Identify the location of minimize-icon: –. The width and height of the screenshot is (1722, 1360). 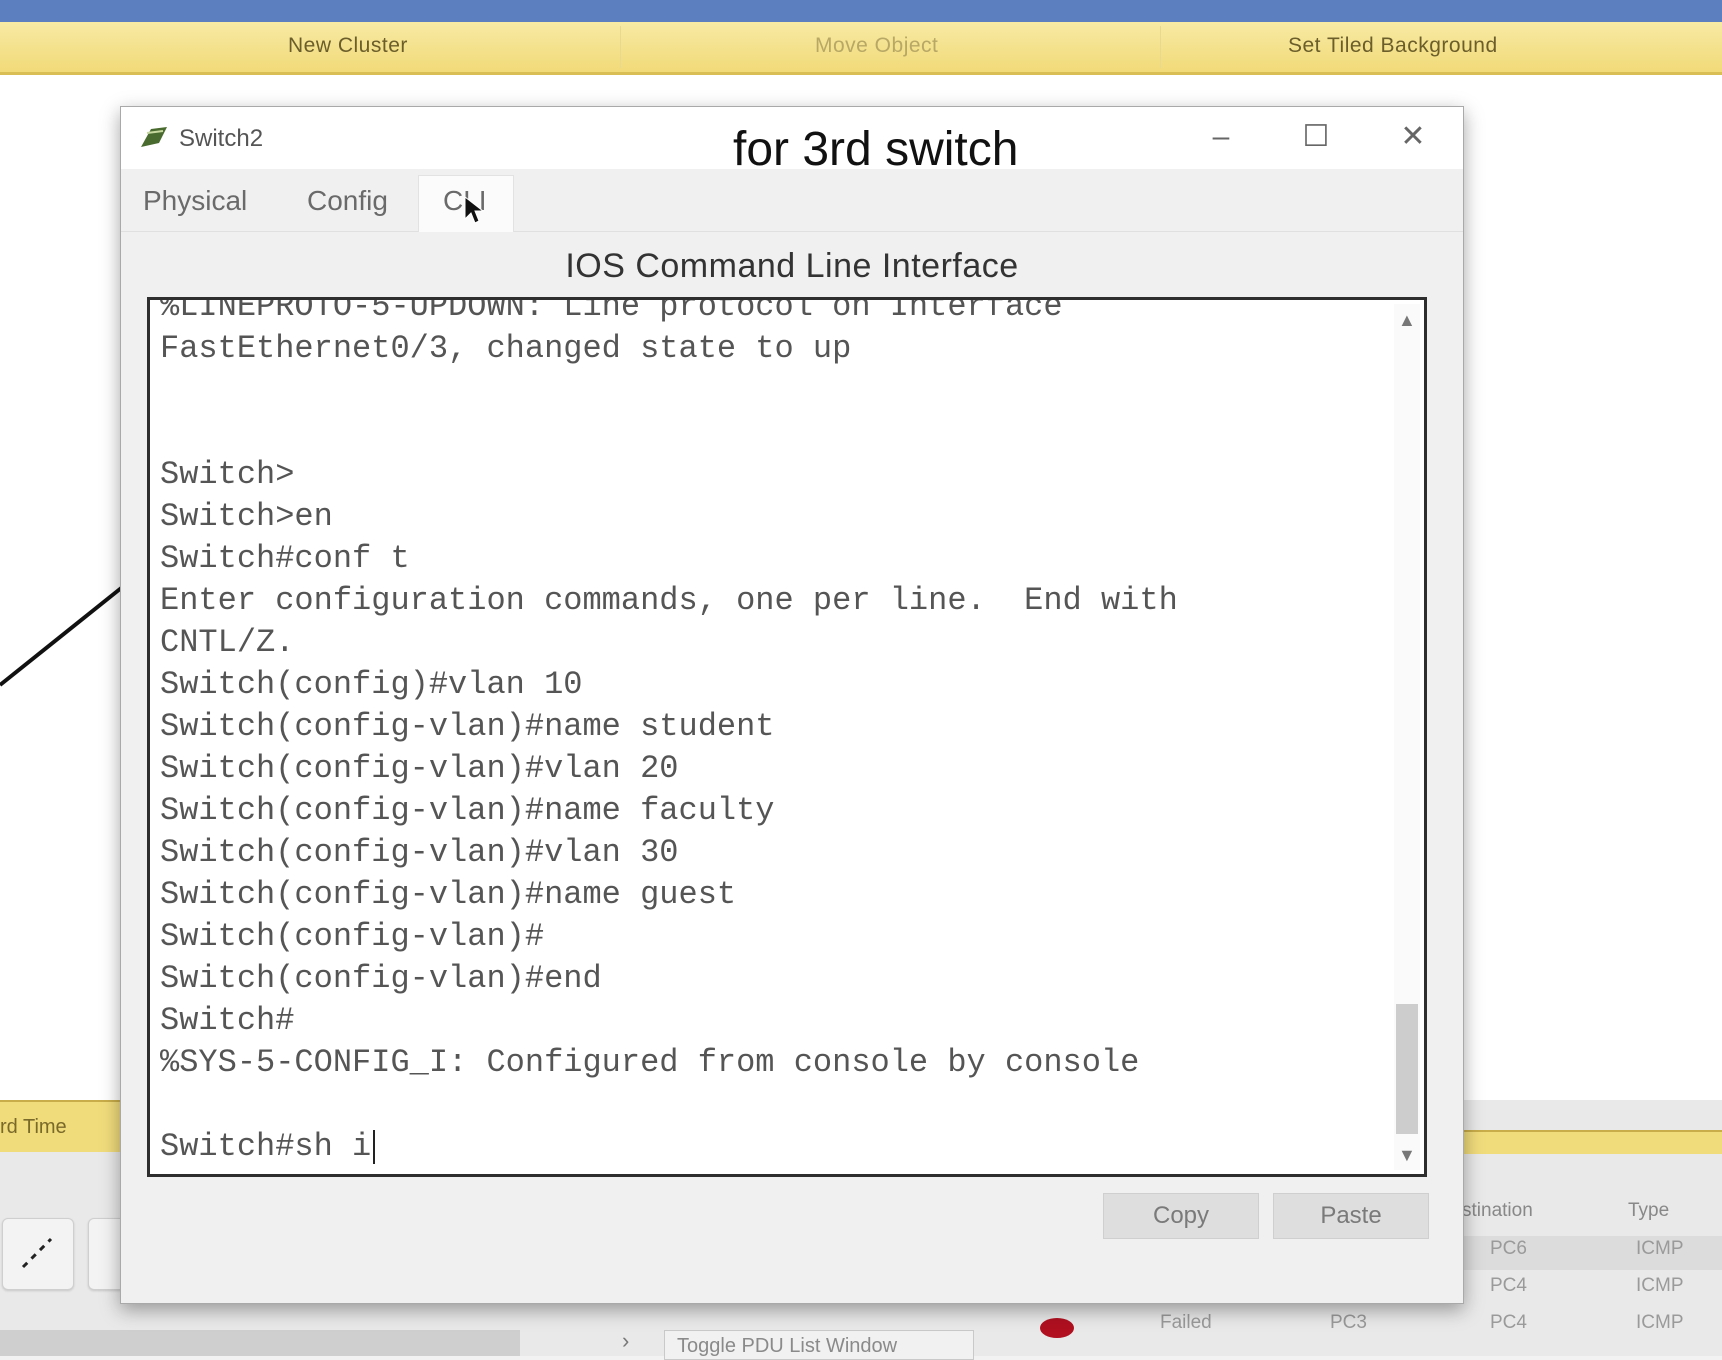
(1221, 137).